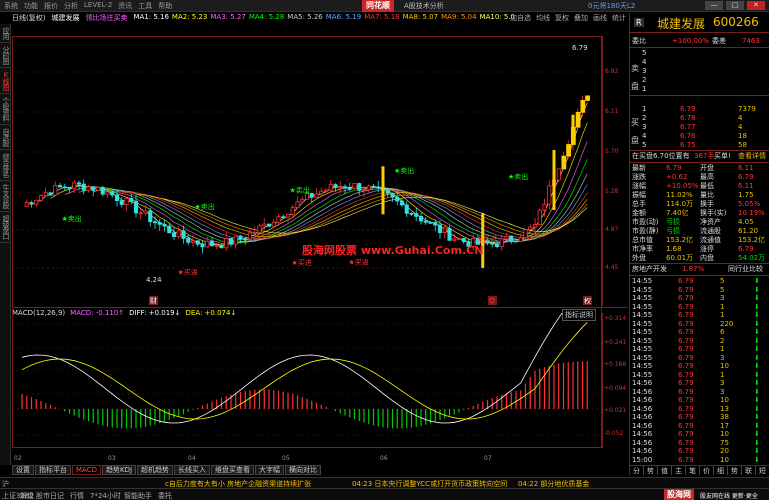 The width and height of the screenshot is (769, 500). Describe the element at coordinates (665, 470) in the screenshot. I see `quote-tab: 值` at that location.